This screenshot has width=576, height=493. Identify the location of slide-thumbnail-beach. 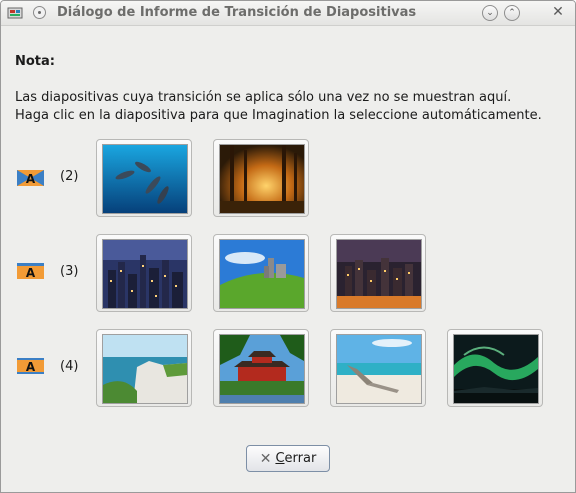
(378, 368).